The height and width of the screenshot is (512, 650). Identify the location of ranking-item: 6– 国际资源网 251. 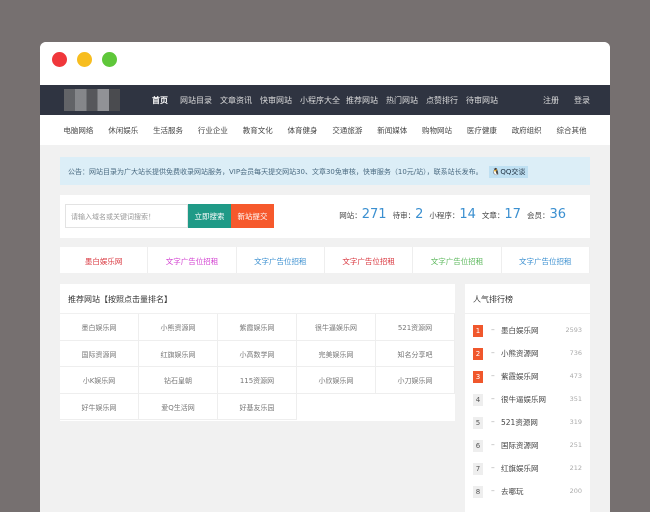
(527, 446).